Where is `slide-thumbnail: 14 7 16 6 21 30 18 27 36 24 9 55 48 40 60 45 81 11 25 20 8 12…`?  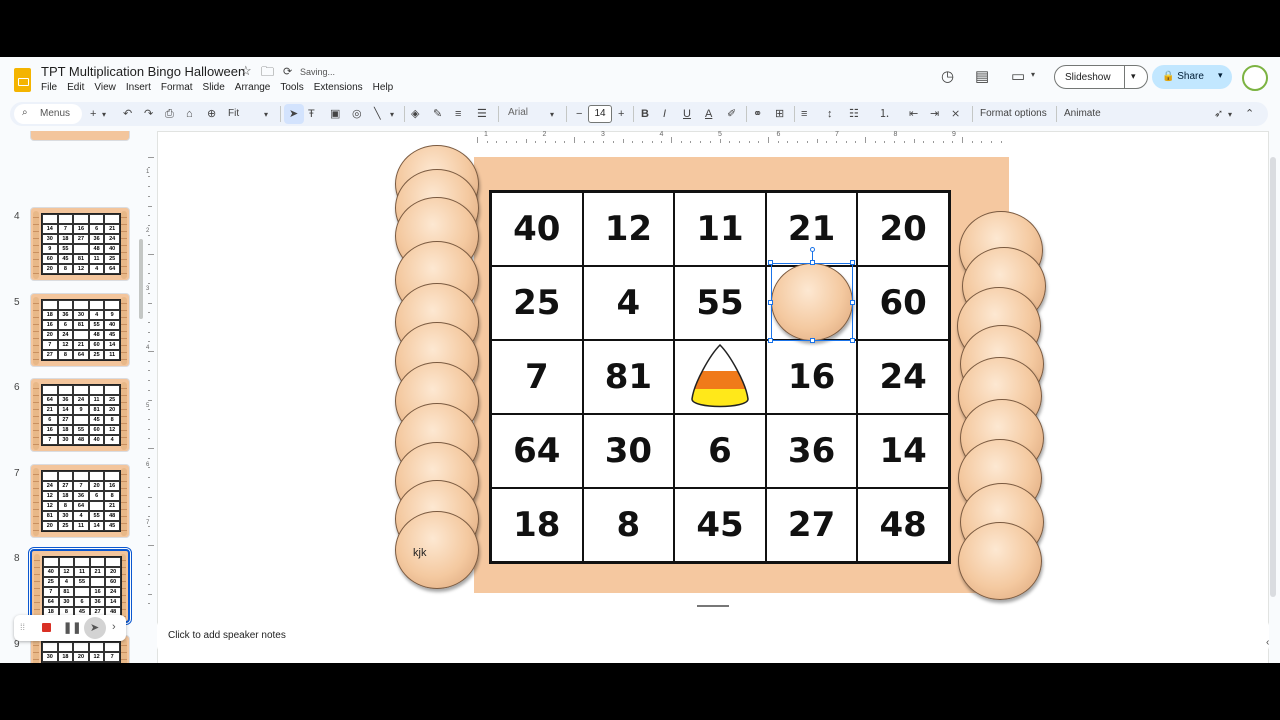
slide-thumbnail: 14 7 16 6 21 30 18 27 36 24 9 55 48 40 60 45 81 11 25 20 8 12… is located at coordinates (80, 244).